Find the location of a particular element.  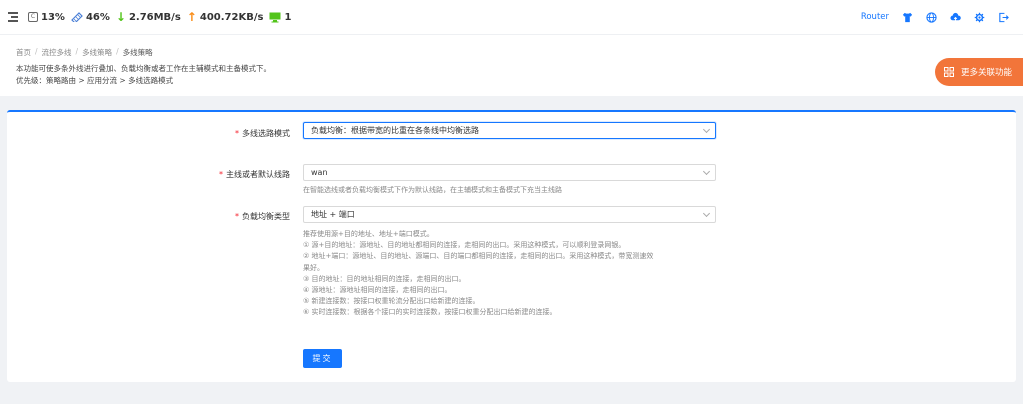

download-arrow-icon: ↓ is located at coordinates (120, 17).